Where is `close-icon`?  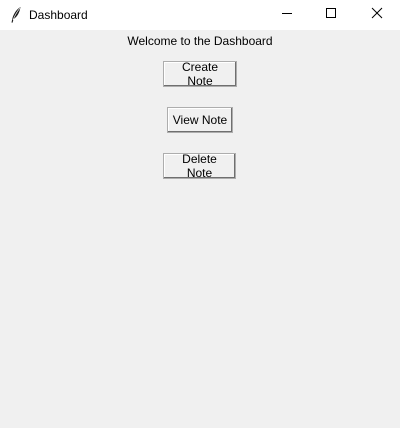 close-icon is located at coordinates (377, 15).